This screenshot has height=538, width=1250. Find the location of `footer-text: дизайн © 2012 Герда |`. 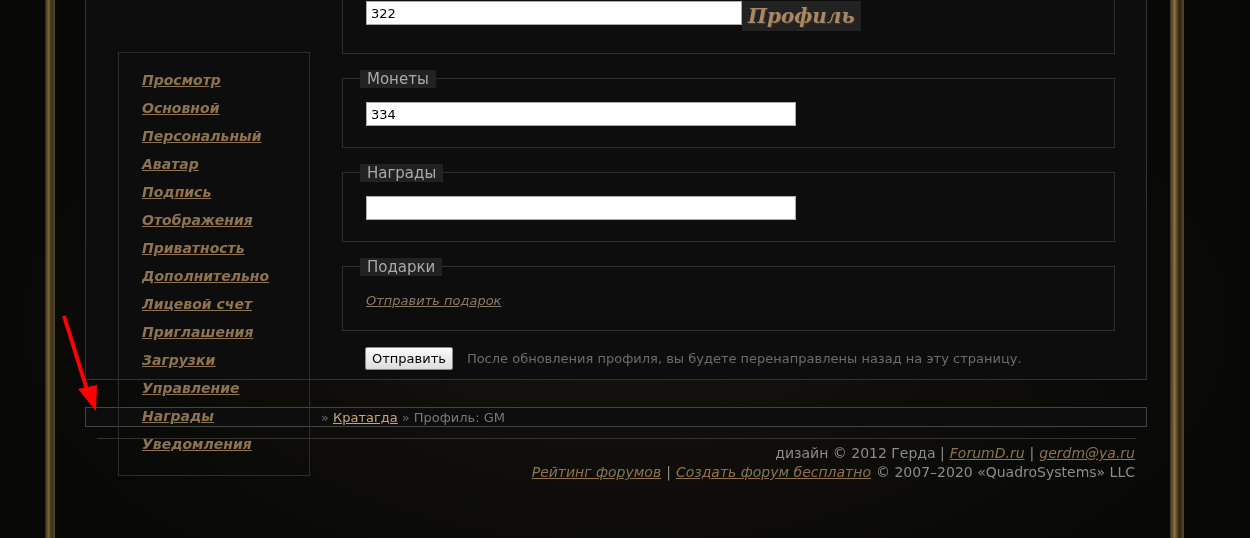

footer-text: дизайн © 2012 Герда | is located at coordinates (860, 453).